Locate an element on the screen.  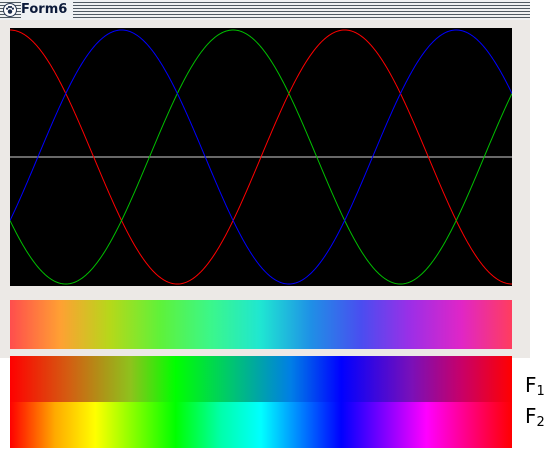
f1-gradient-bar is located at coordinates (261, 379).